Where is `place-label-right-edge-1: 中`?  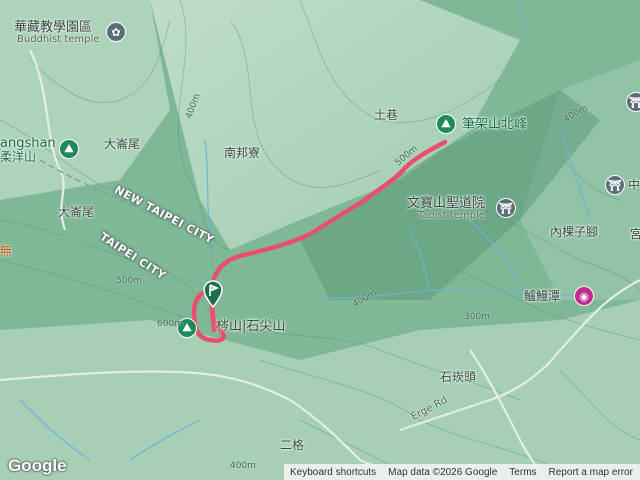
place-label-right-edge-1: 中 is located at coordinates (634, 185).